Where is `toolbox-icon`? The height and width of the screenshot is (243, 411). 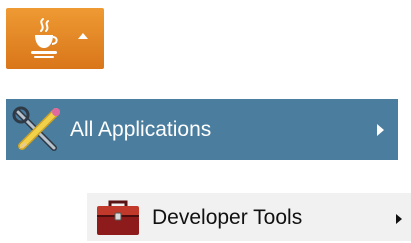 toolbox-icon is located at coordinates (118, 217).